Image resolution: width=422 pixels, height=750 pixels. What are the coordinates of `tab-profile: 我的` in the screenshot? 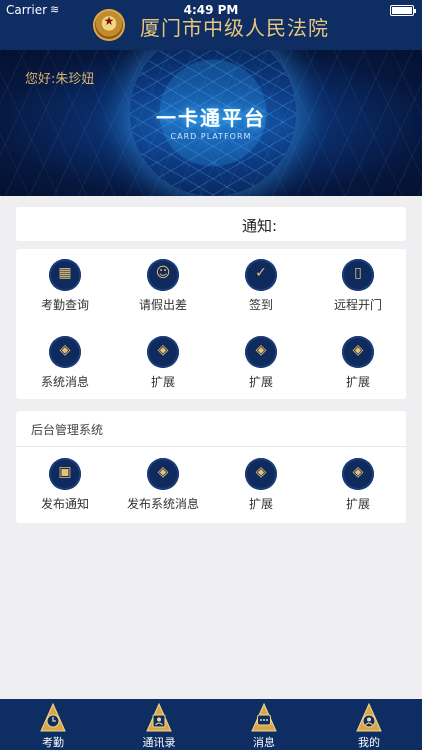 It's located at (369, 724).